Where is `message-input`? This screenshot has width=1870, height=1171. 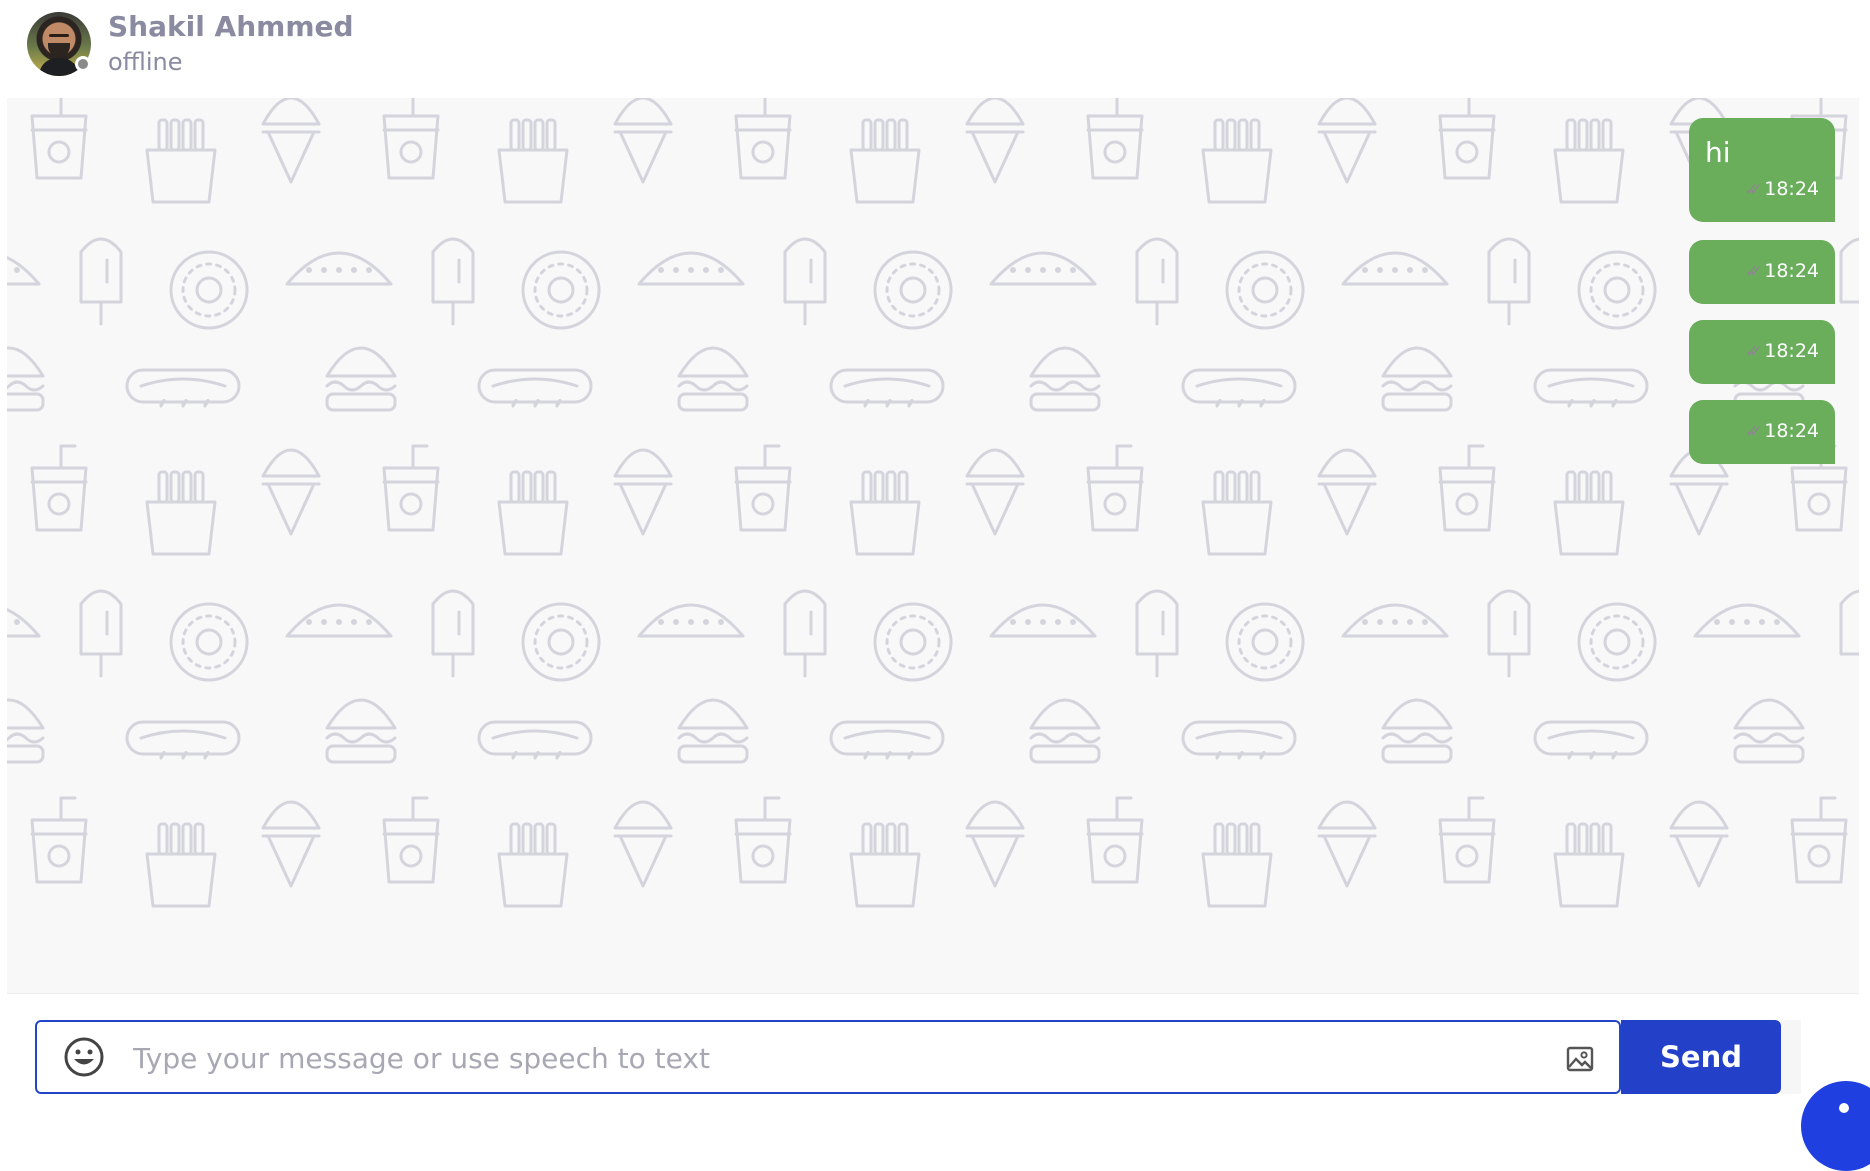
message-input is located at coordinates (848, 1058).